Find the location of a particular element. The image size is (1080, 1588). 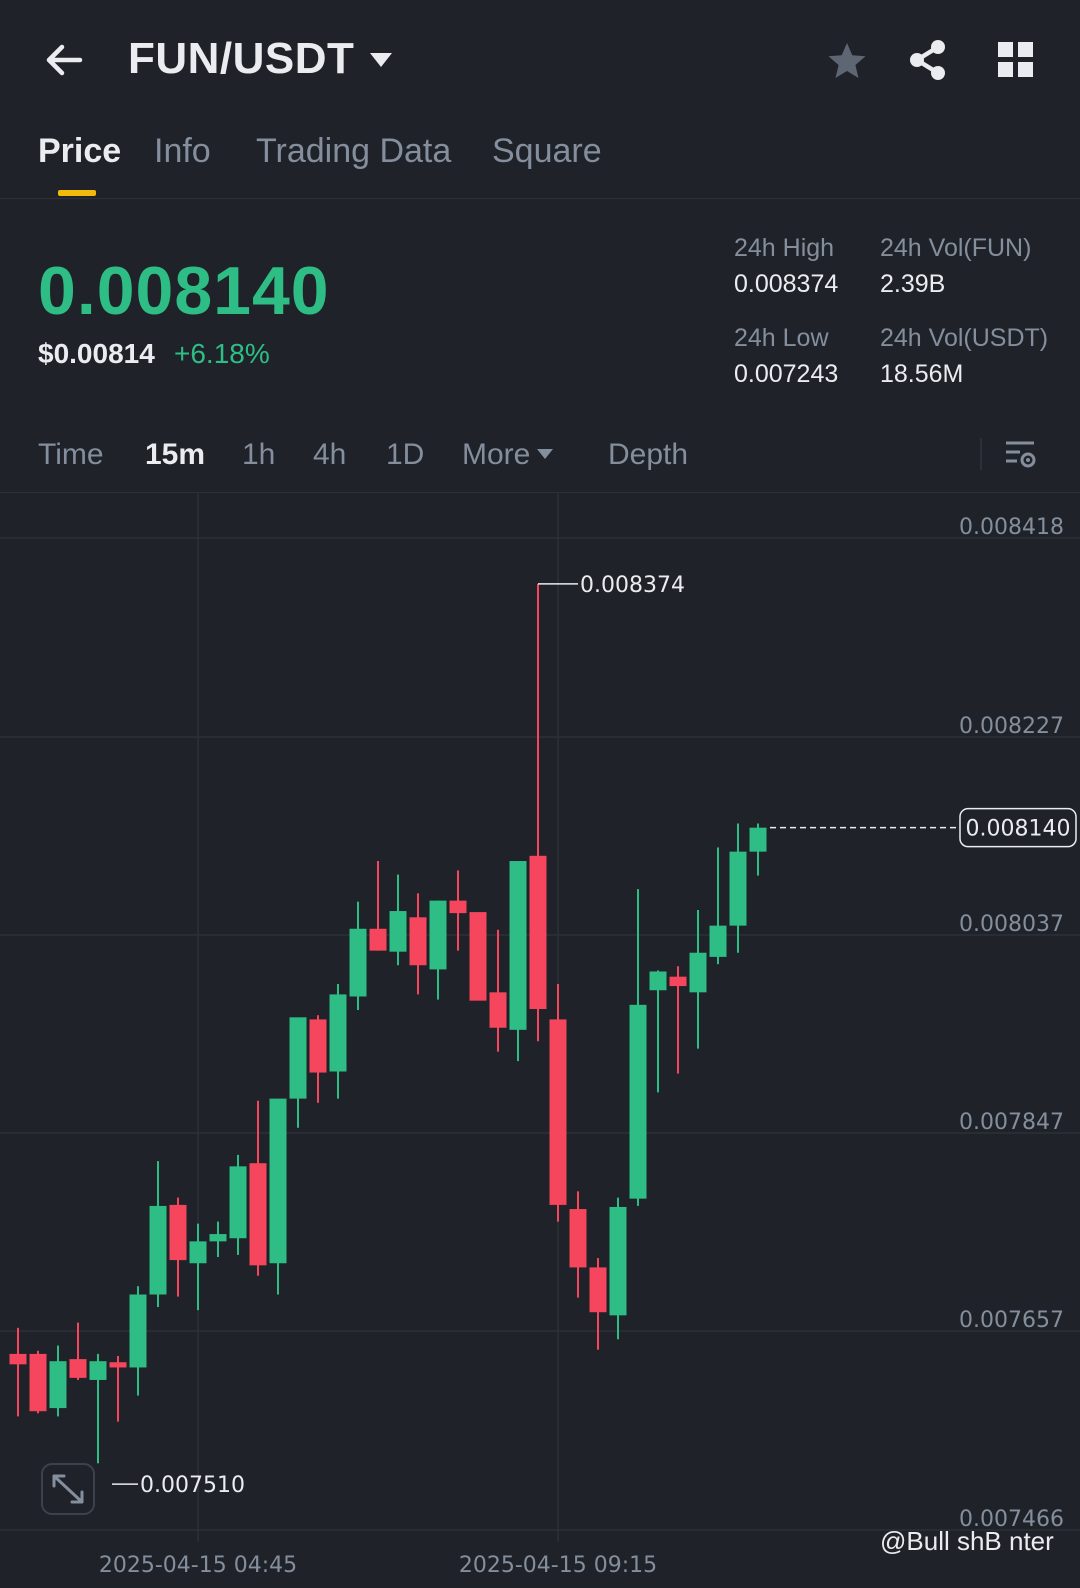

current-price-label: 0.008140 is located at coordinates (1018, 829).